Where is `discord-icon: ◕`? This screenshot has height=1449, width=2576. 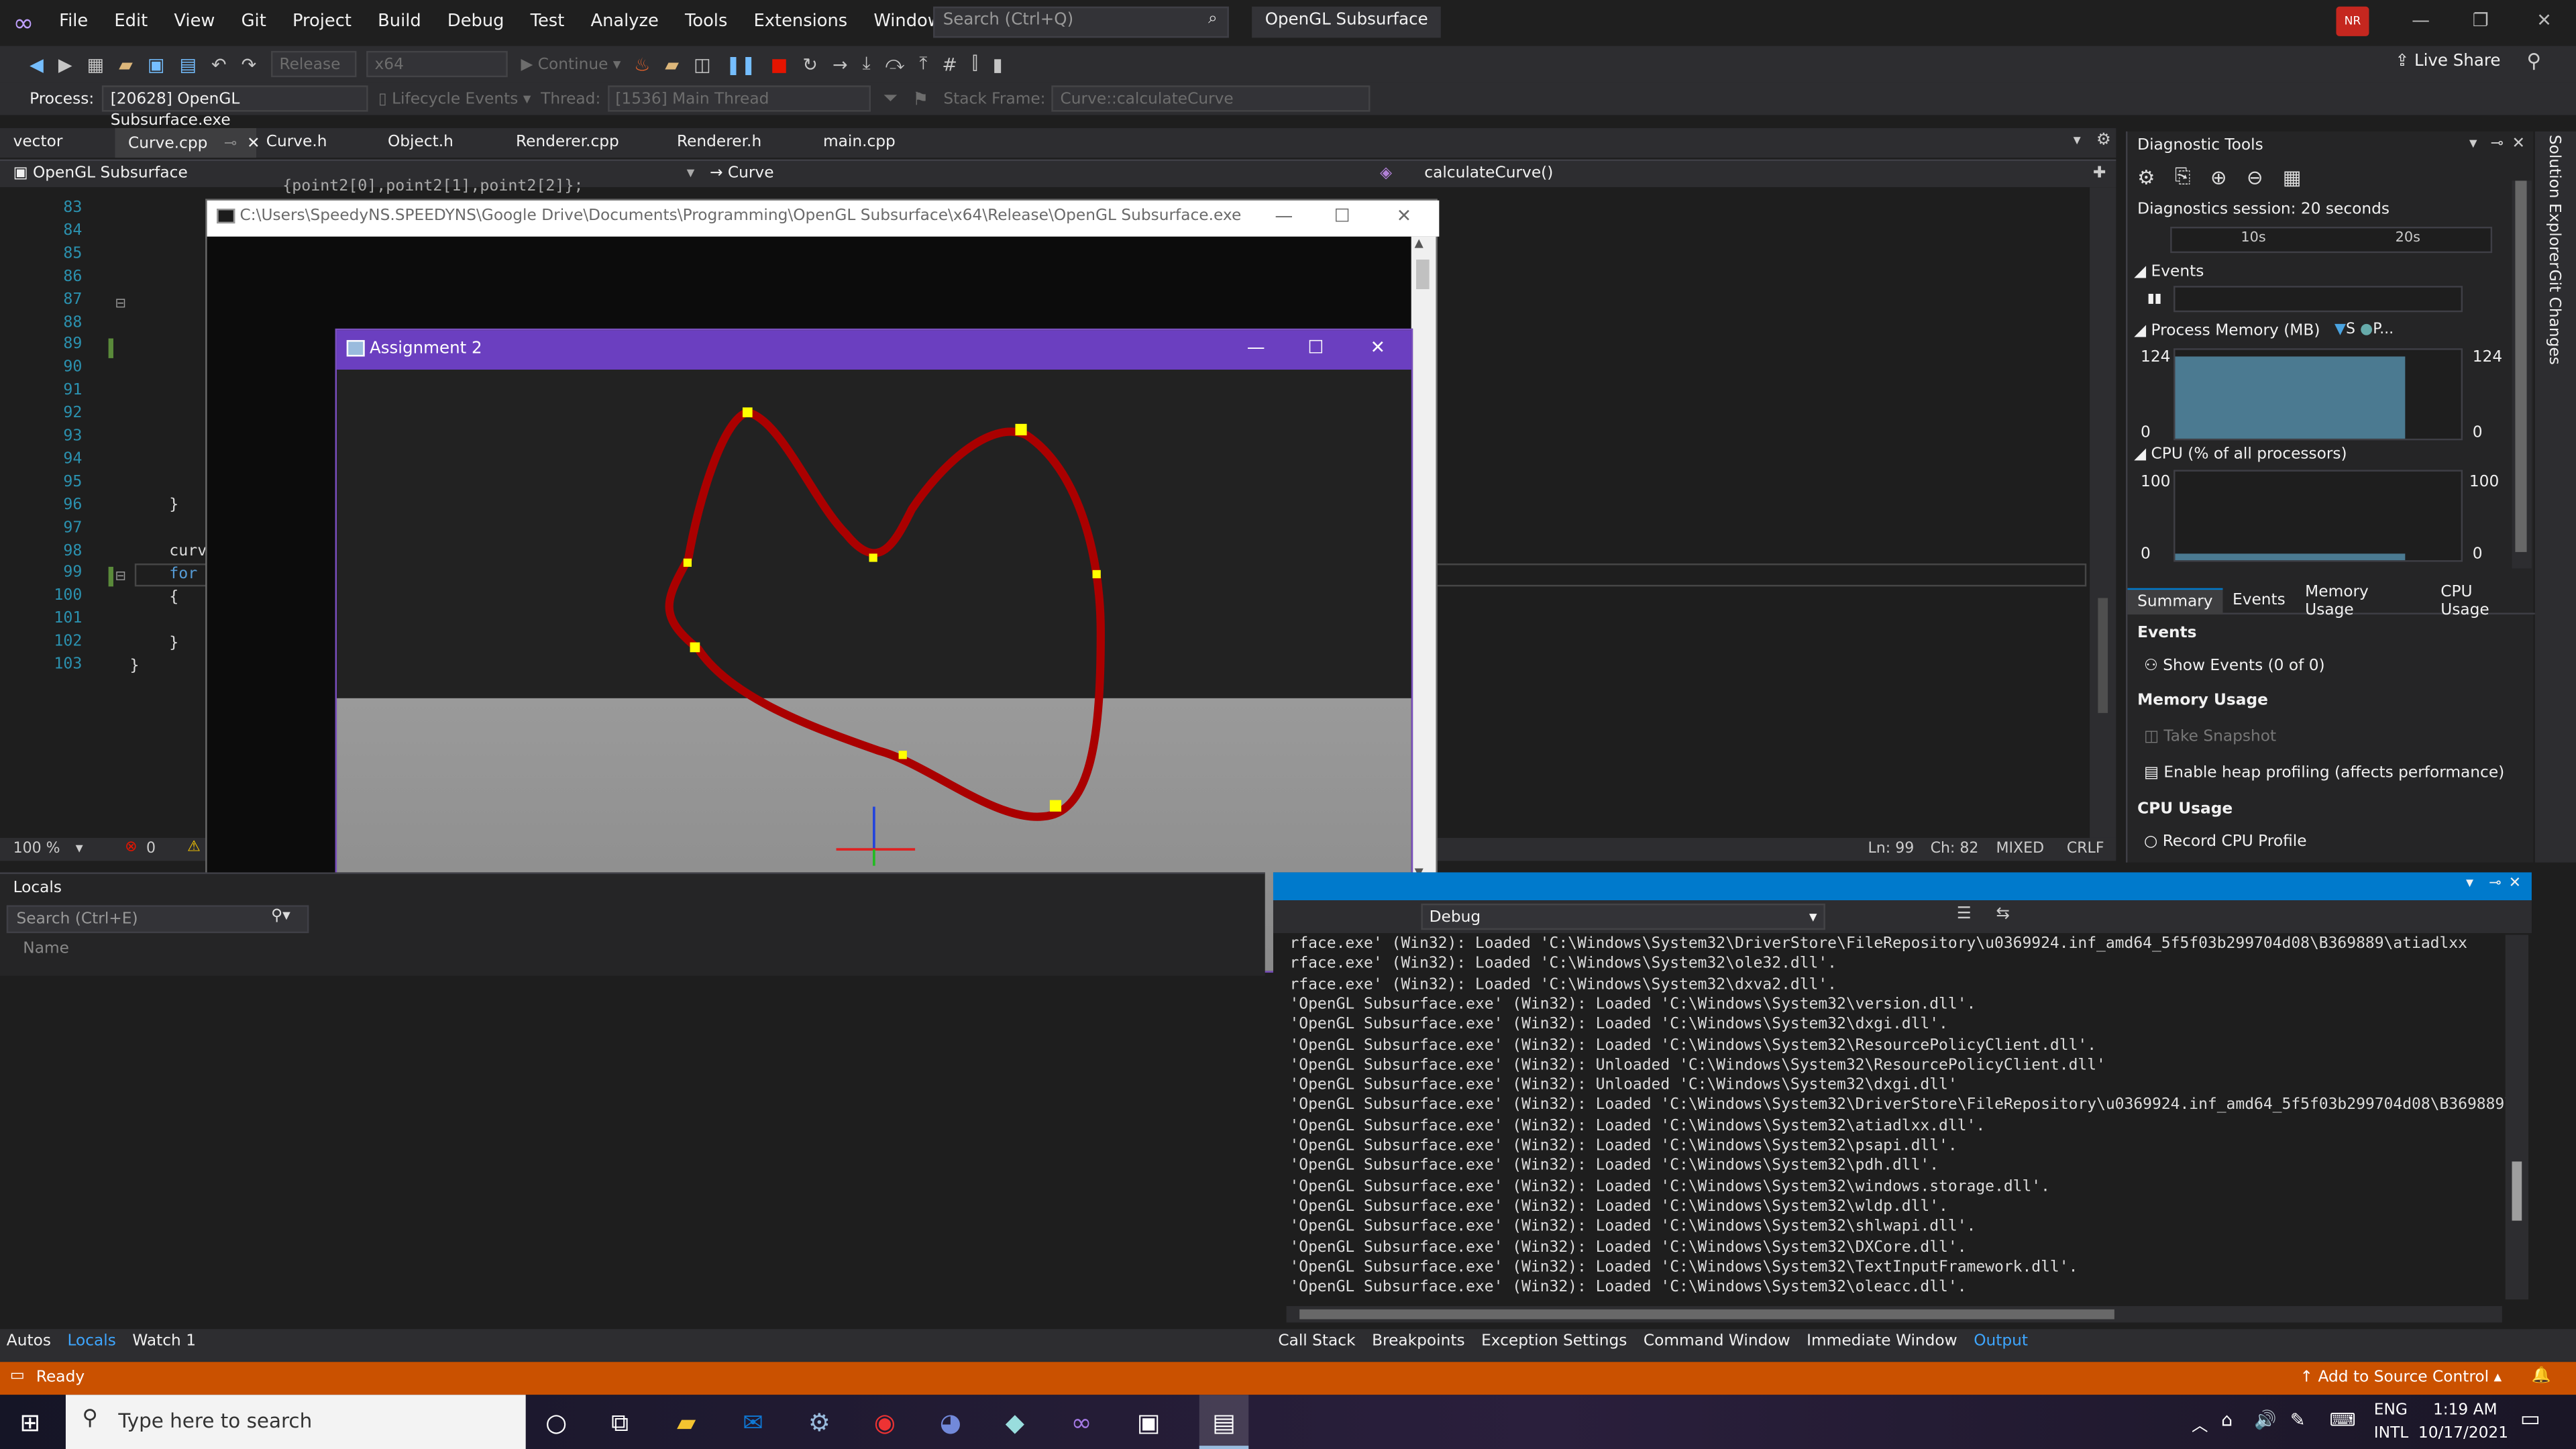 discord-icon: ◕ is located at coordinates (950, 1423).